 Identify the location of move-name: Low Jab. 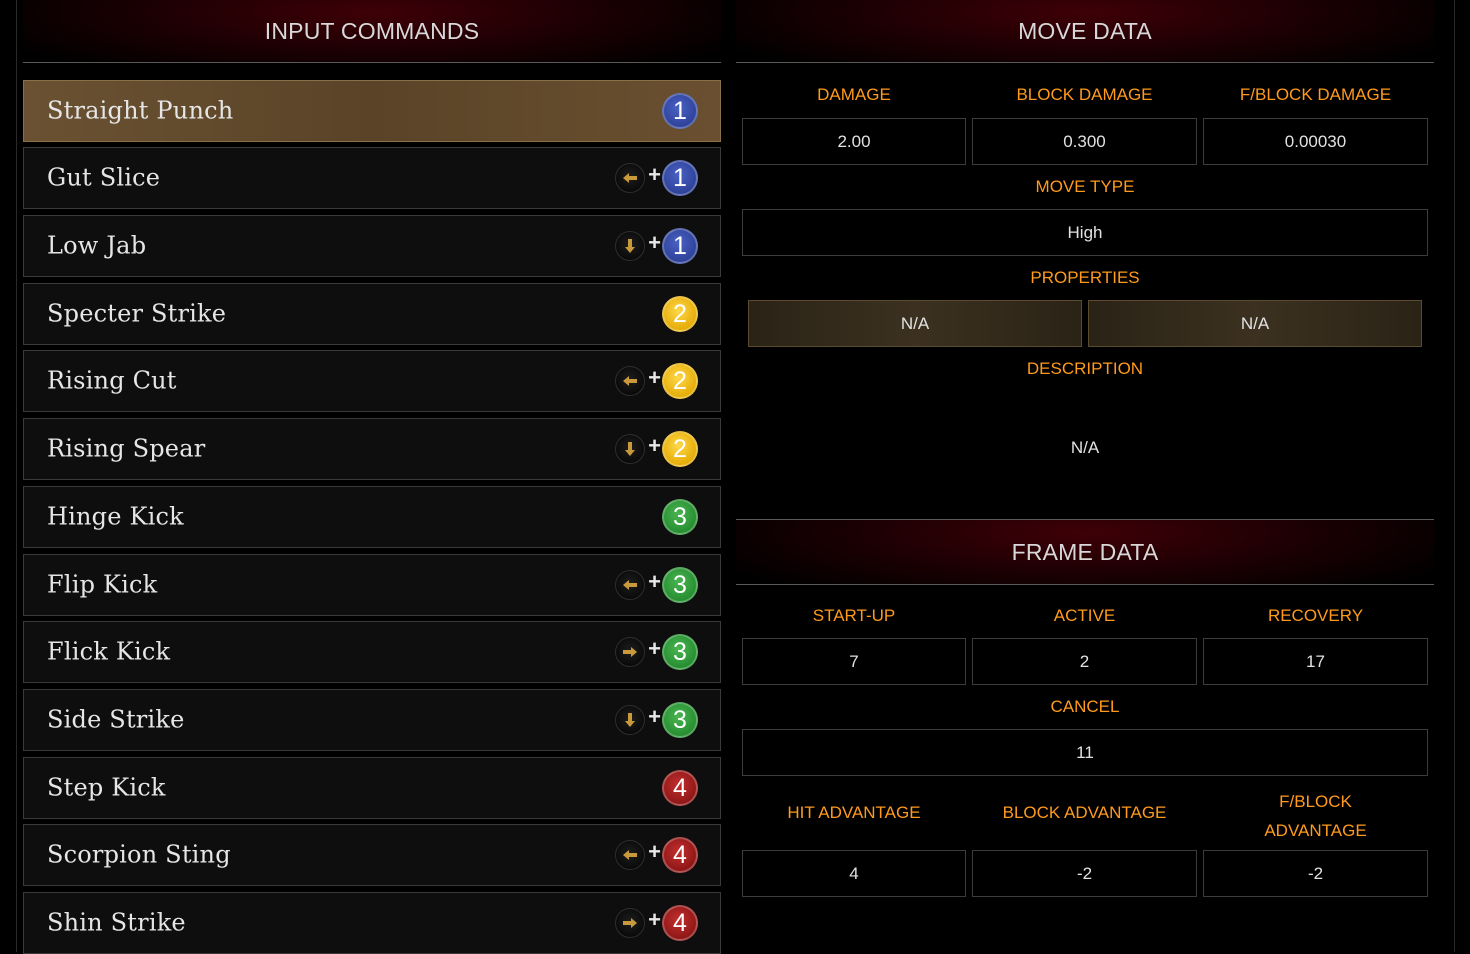
(97, 245).